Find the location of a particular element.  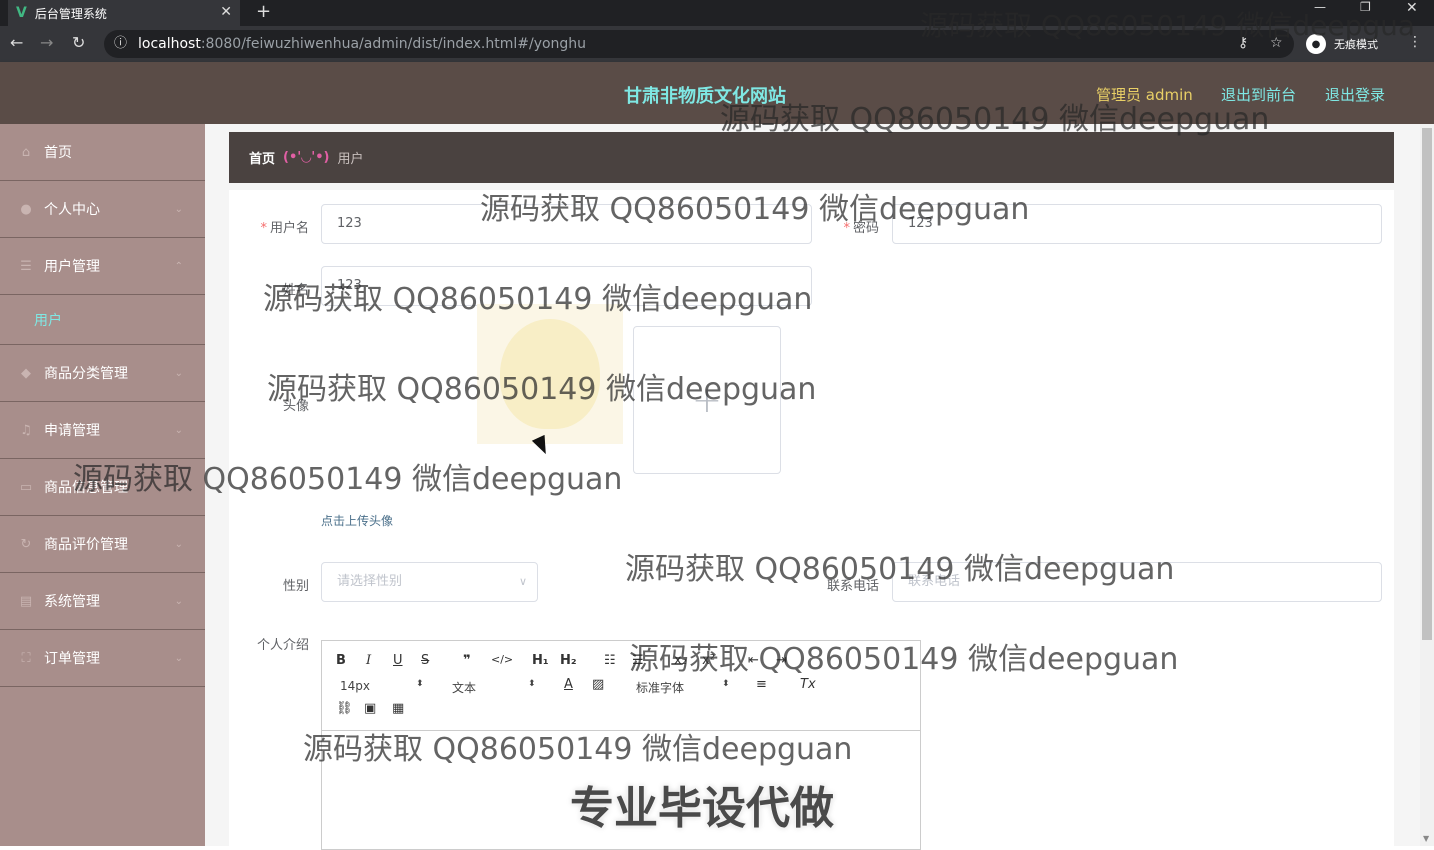

gender-placeholder: 请选择性别 is located at coordinates (370, 581).